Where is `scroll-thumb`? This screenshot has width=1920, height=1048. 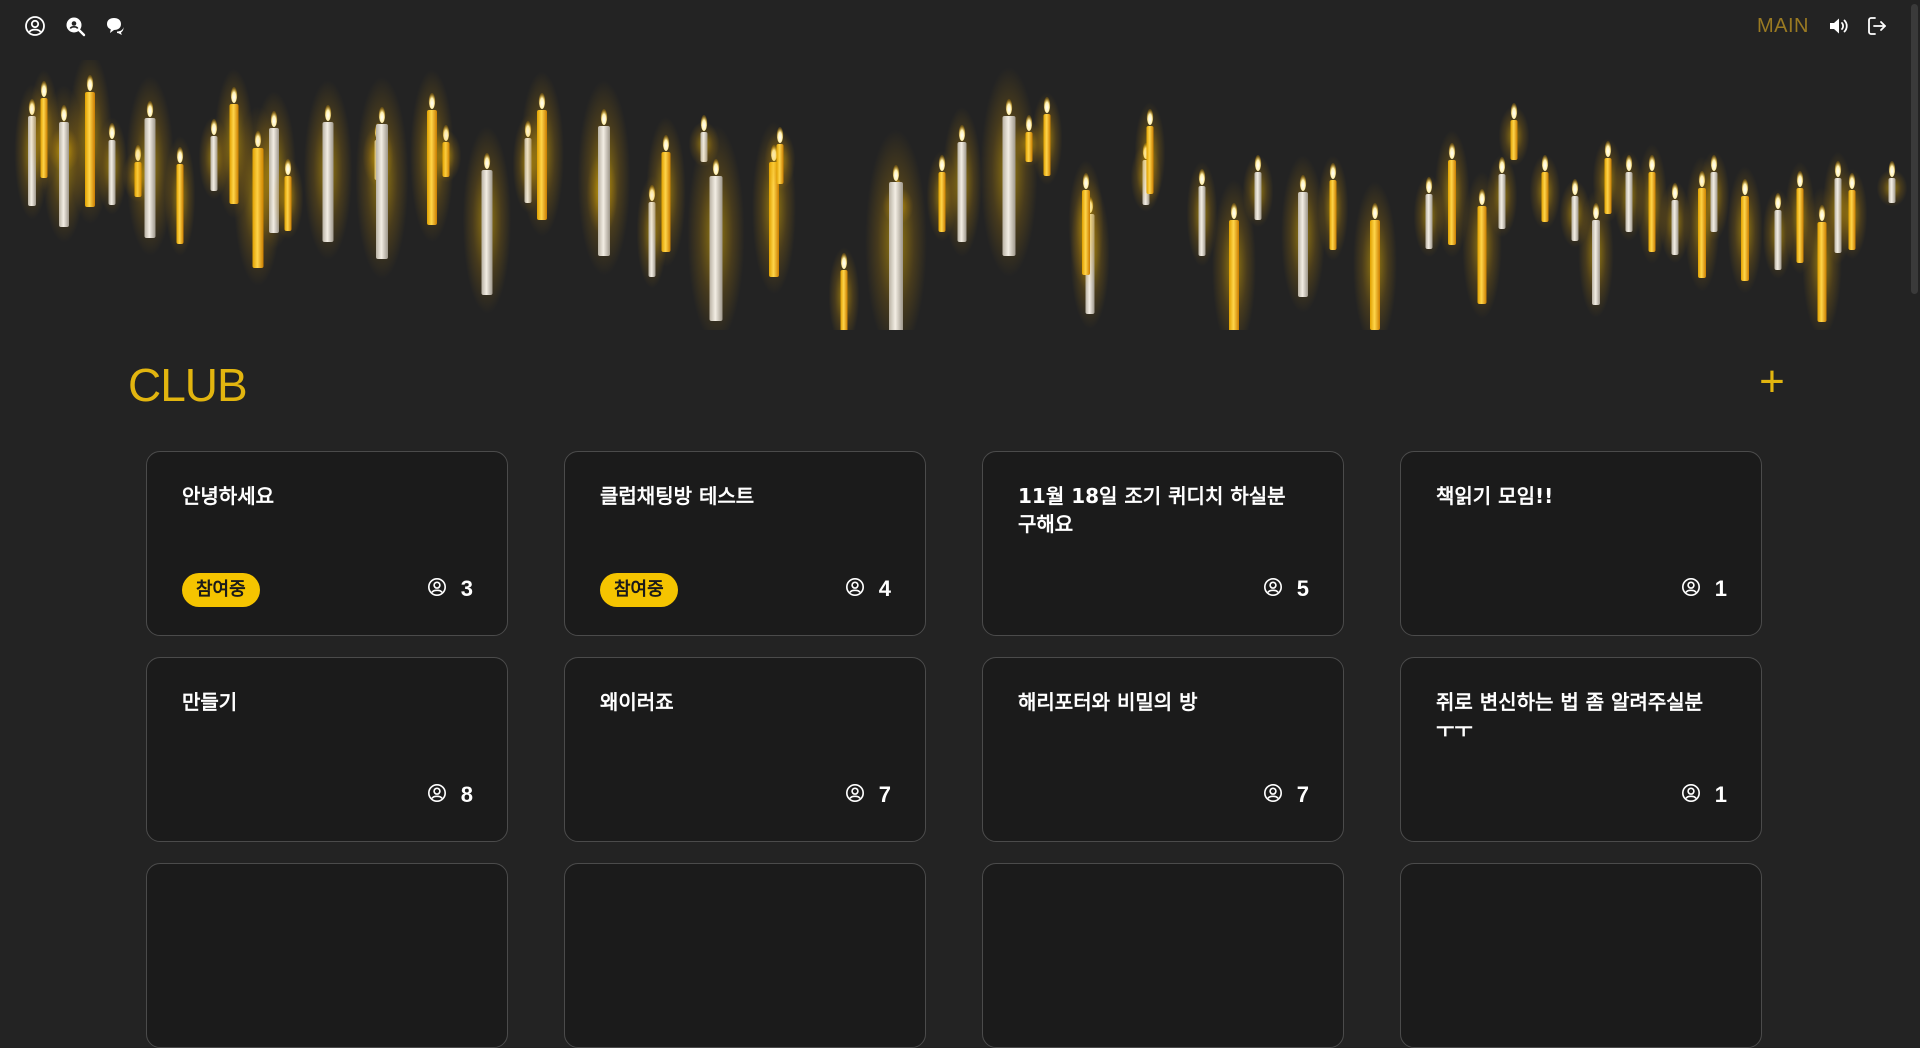 scroll-thumb is located at coordinates (1914, 149).